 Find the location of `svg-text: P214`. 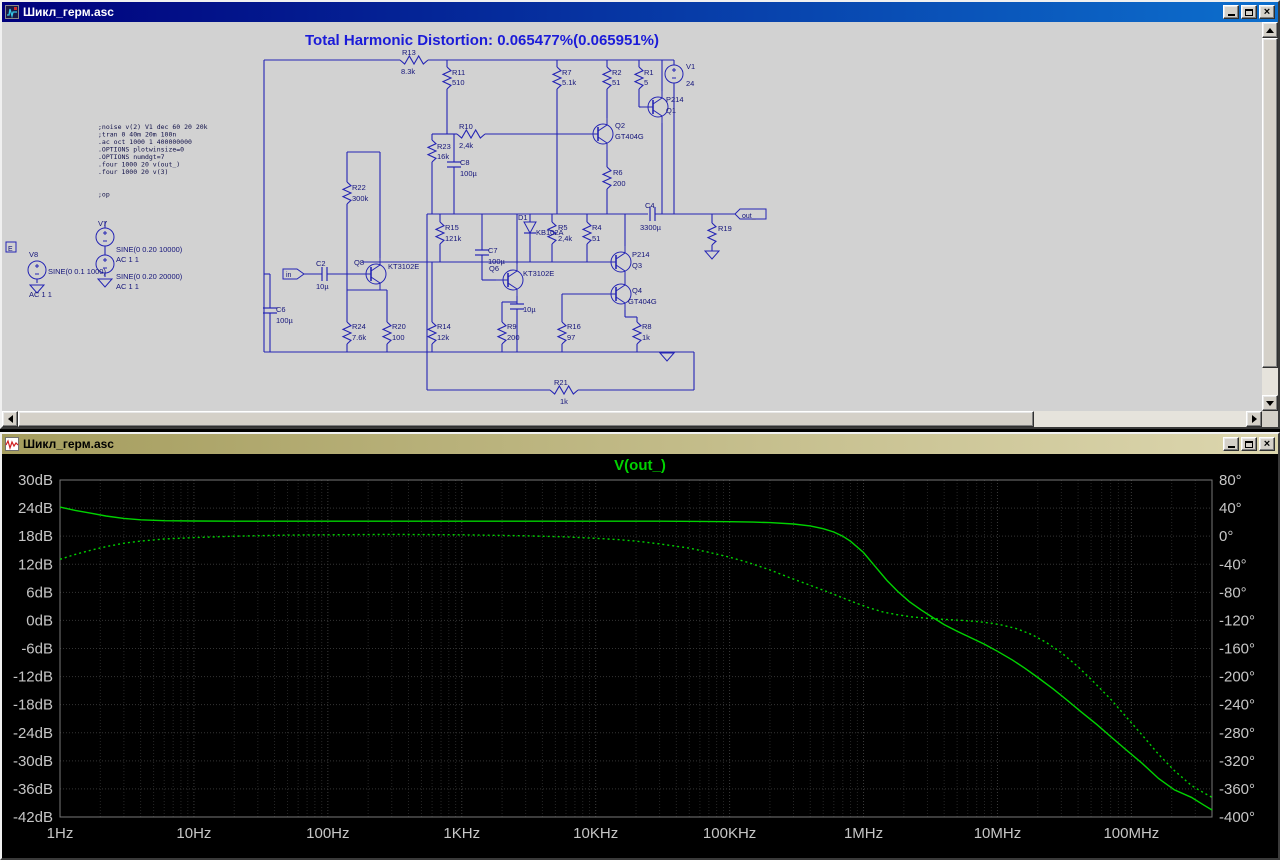

svg-text: P214 is located at coordinates (675, 99).